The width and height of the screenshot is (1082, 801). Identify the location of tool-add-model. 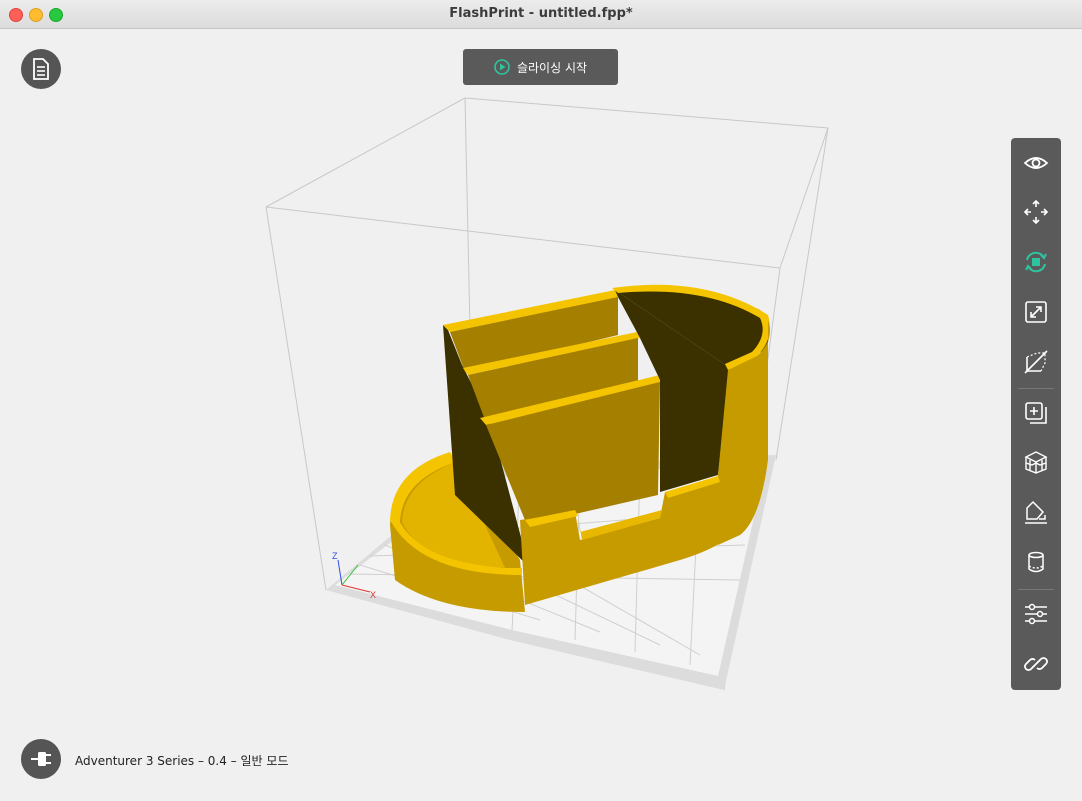
(1036, 413).